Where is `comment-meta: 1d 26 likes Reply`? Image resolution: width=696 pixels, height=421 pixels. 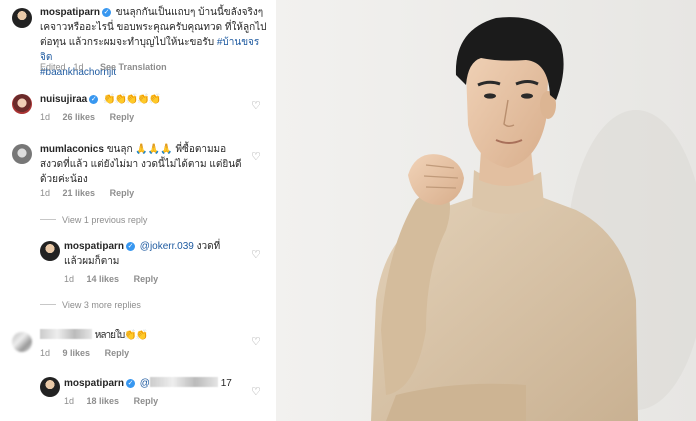 comment-meta: 1d 26 likes Reply is located at coordinates (87, 117).